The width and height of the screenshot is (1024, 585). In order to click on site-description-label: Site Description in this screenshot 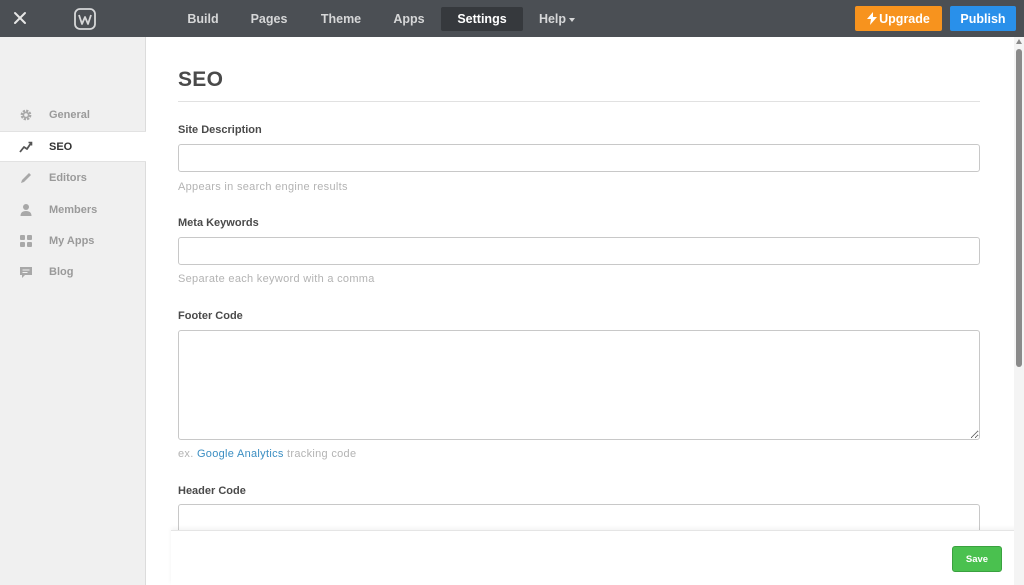, I will do `click(220, 130)`.